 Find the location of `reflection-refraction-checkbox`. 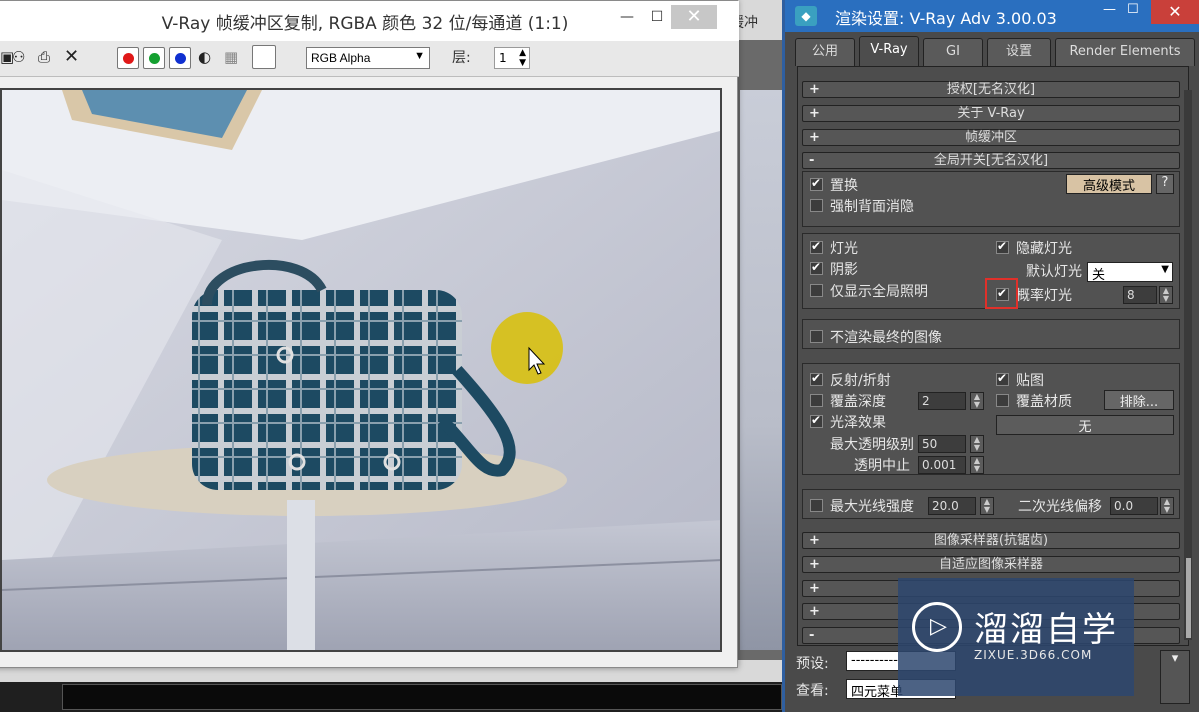

reflection-refraction-checkbox is located at coordinates (816, 378).